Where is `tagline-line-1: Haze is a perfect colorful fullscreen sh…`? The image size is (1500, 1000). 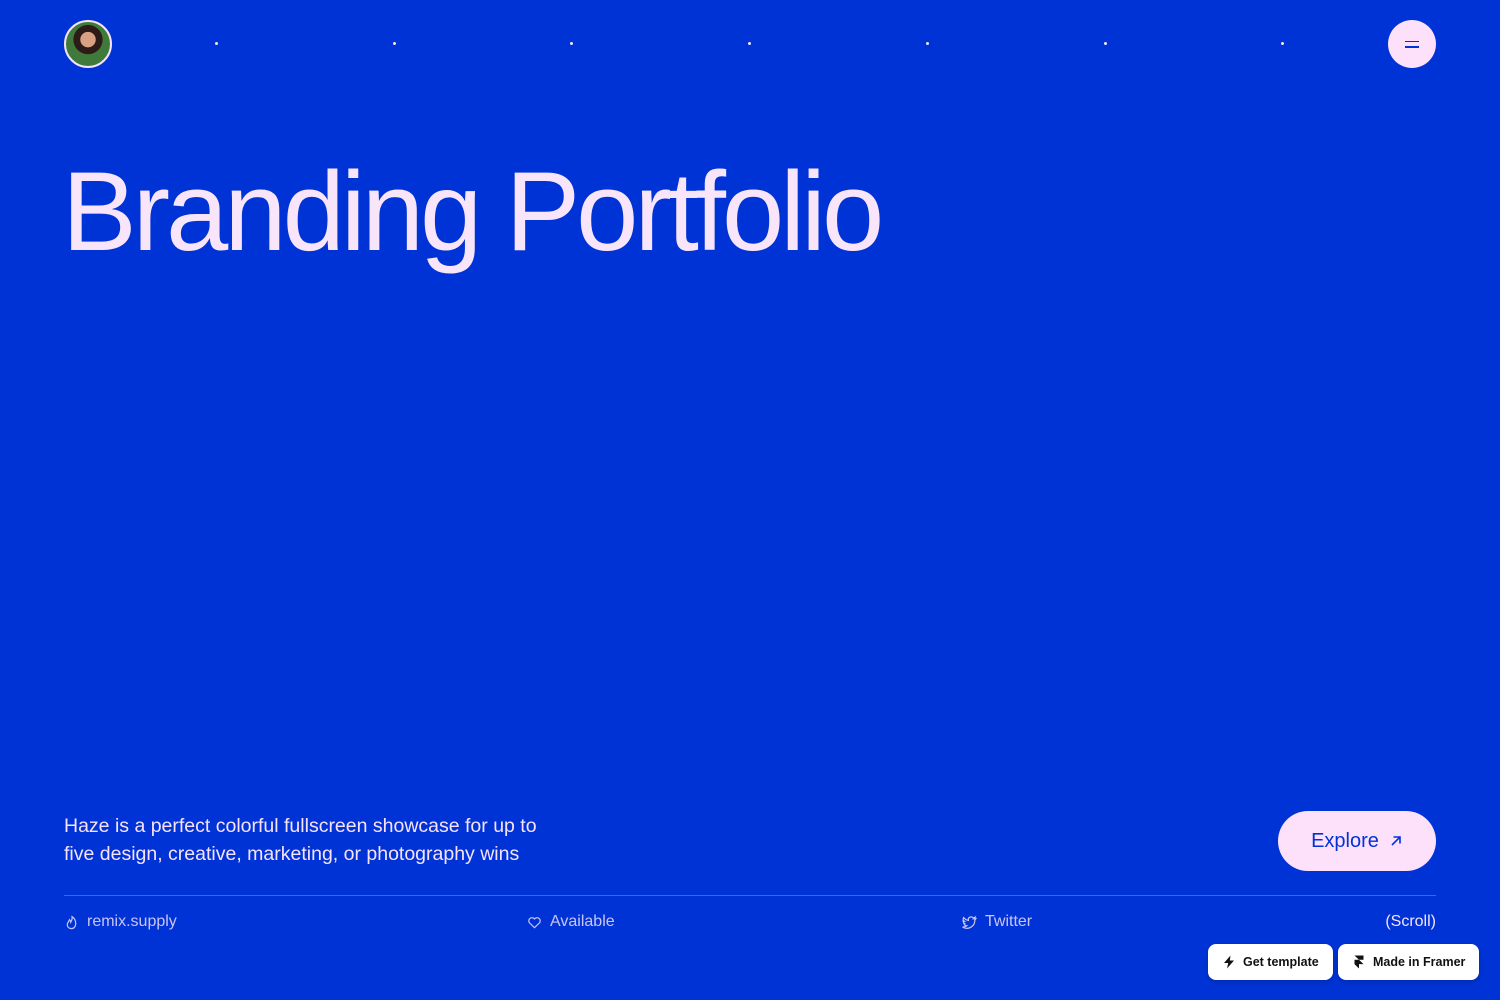
tagline-line-1: Haze is a perfect colorful fullscreen sh… is located at coordinates (300, 826).